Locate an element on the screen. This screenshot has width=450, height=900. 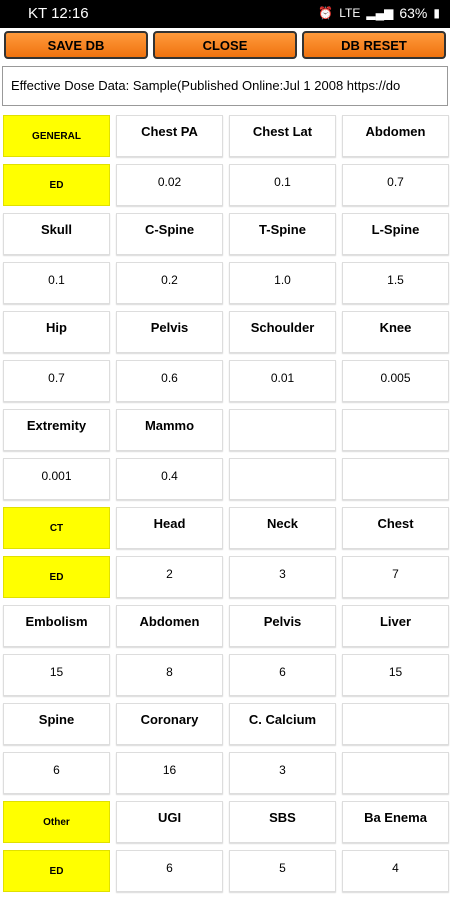
dose-value-cell: 1.5 is located at coordinates (395, 283).